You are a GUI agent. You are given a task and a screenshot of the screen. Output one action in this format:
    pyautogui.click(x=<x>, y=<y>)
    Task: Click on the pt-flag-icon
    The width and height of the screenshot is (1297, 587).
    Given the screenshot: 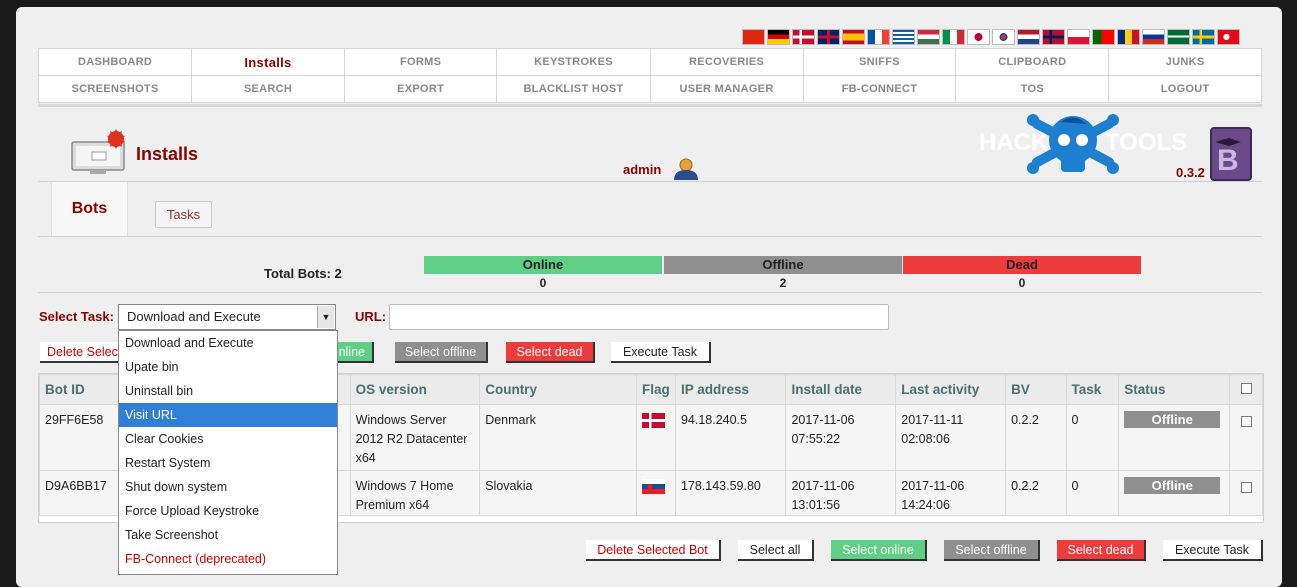 What is the action you would take?
    pyautogui.click(x=1103, y=37)
    